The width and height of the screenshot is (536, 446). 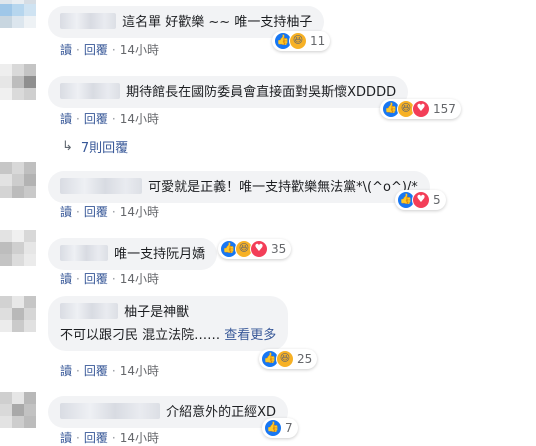 What do you see at coordinates (104, 148) in the screenshot?
I see `replies-count: 7則回覆` at bounding box center [104, 148].